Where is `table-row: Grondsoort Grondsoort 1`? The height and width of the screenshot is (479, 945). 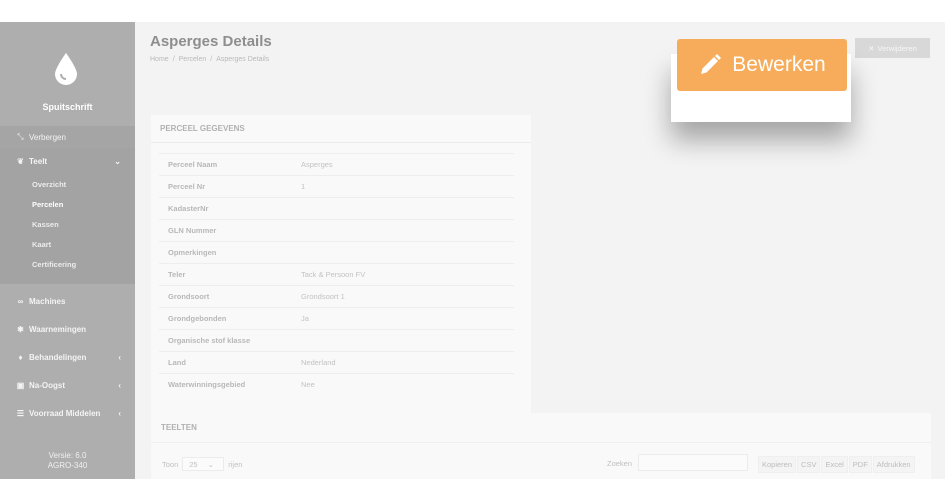
table-row: Grondsoort Grondsoort 1 is located at coordinates (336, 296).